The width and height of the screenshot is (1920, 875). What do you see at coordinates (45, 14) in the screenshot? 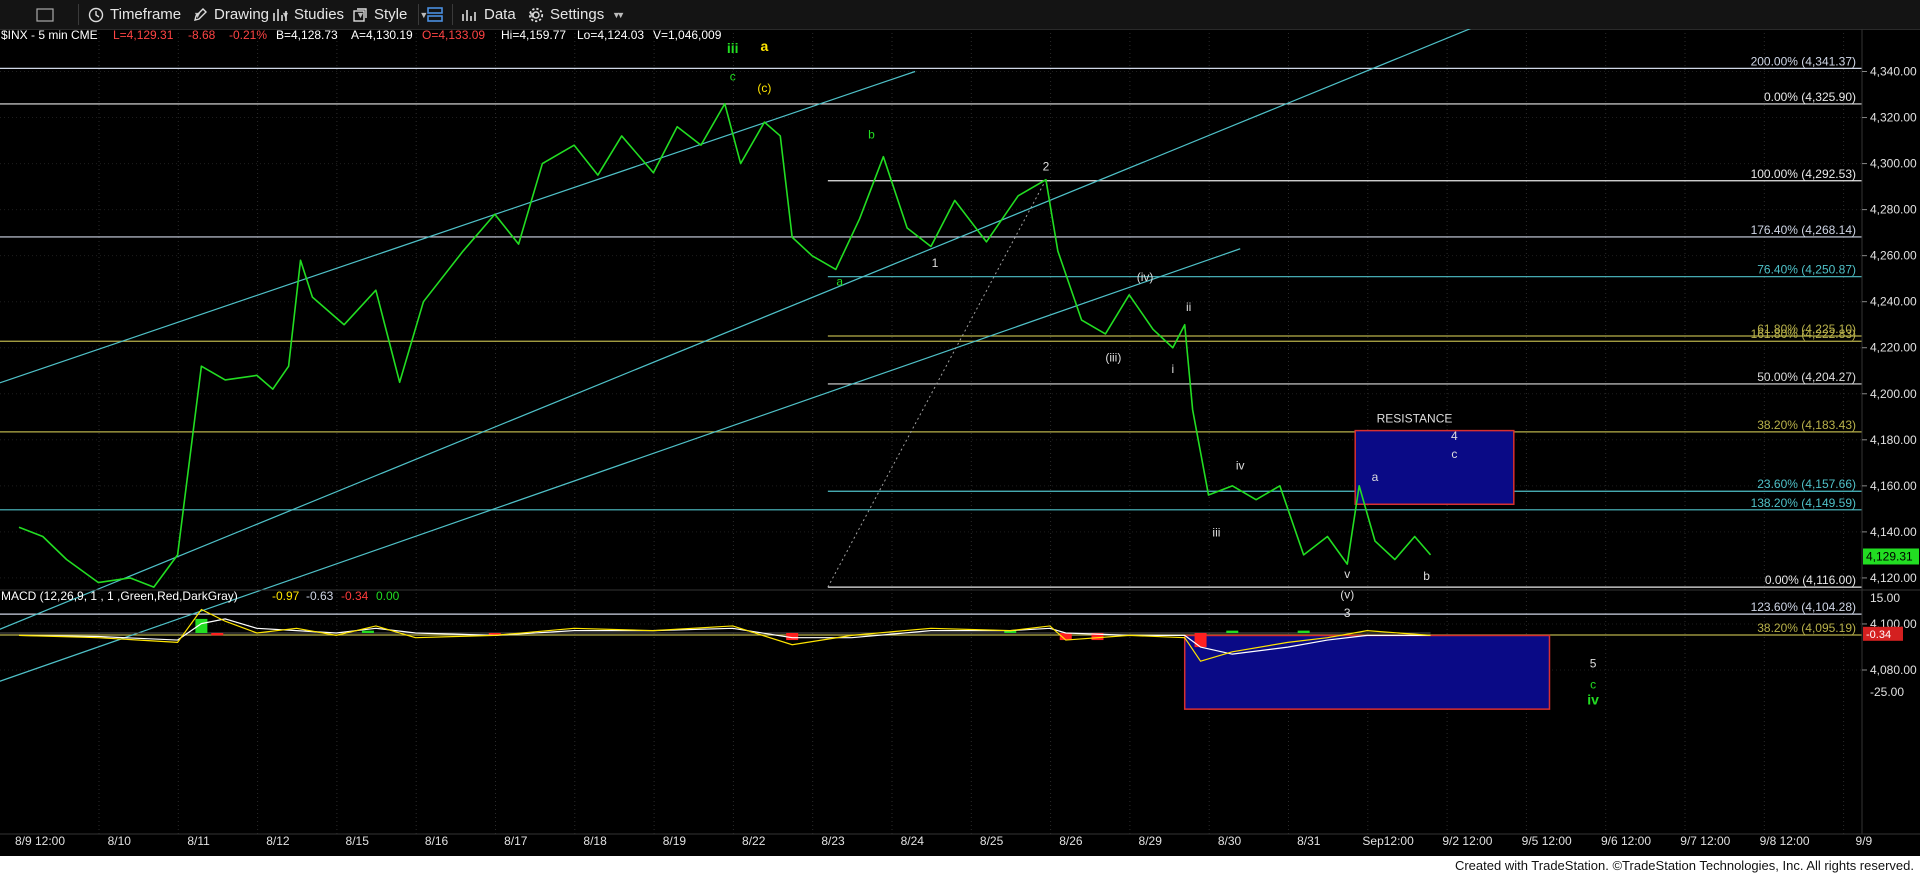
I see `window-icon` at bounding box center [45, 14].